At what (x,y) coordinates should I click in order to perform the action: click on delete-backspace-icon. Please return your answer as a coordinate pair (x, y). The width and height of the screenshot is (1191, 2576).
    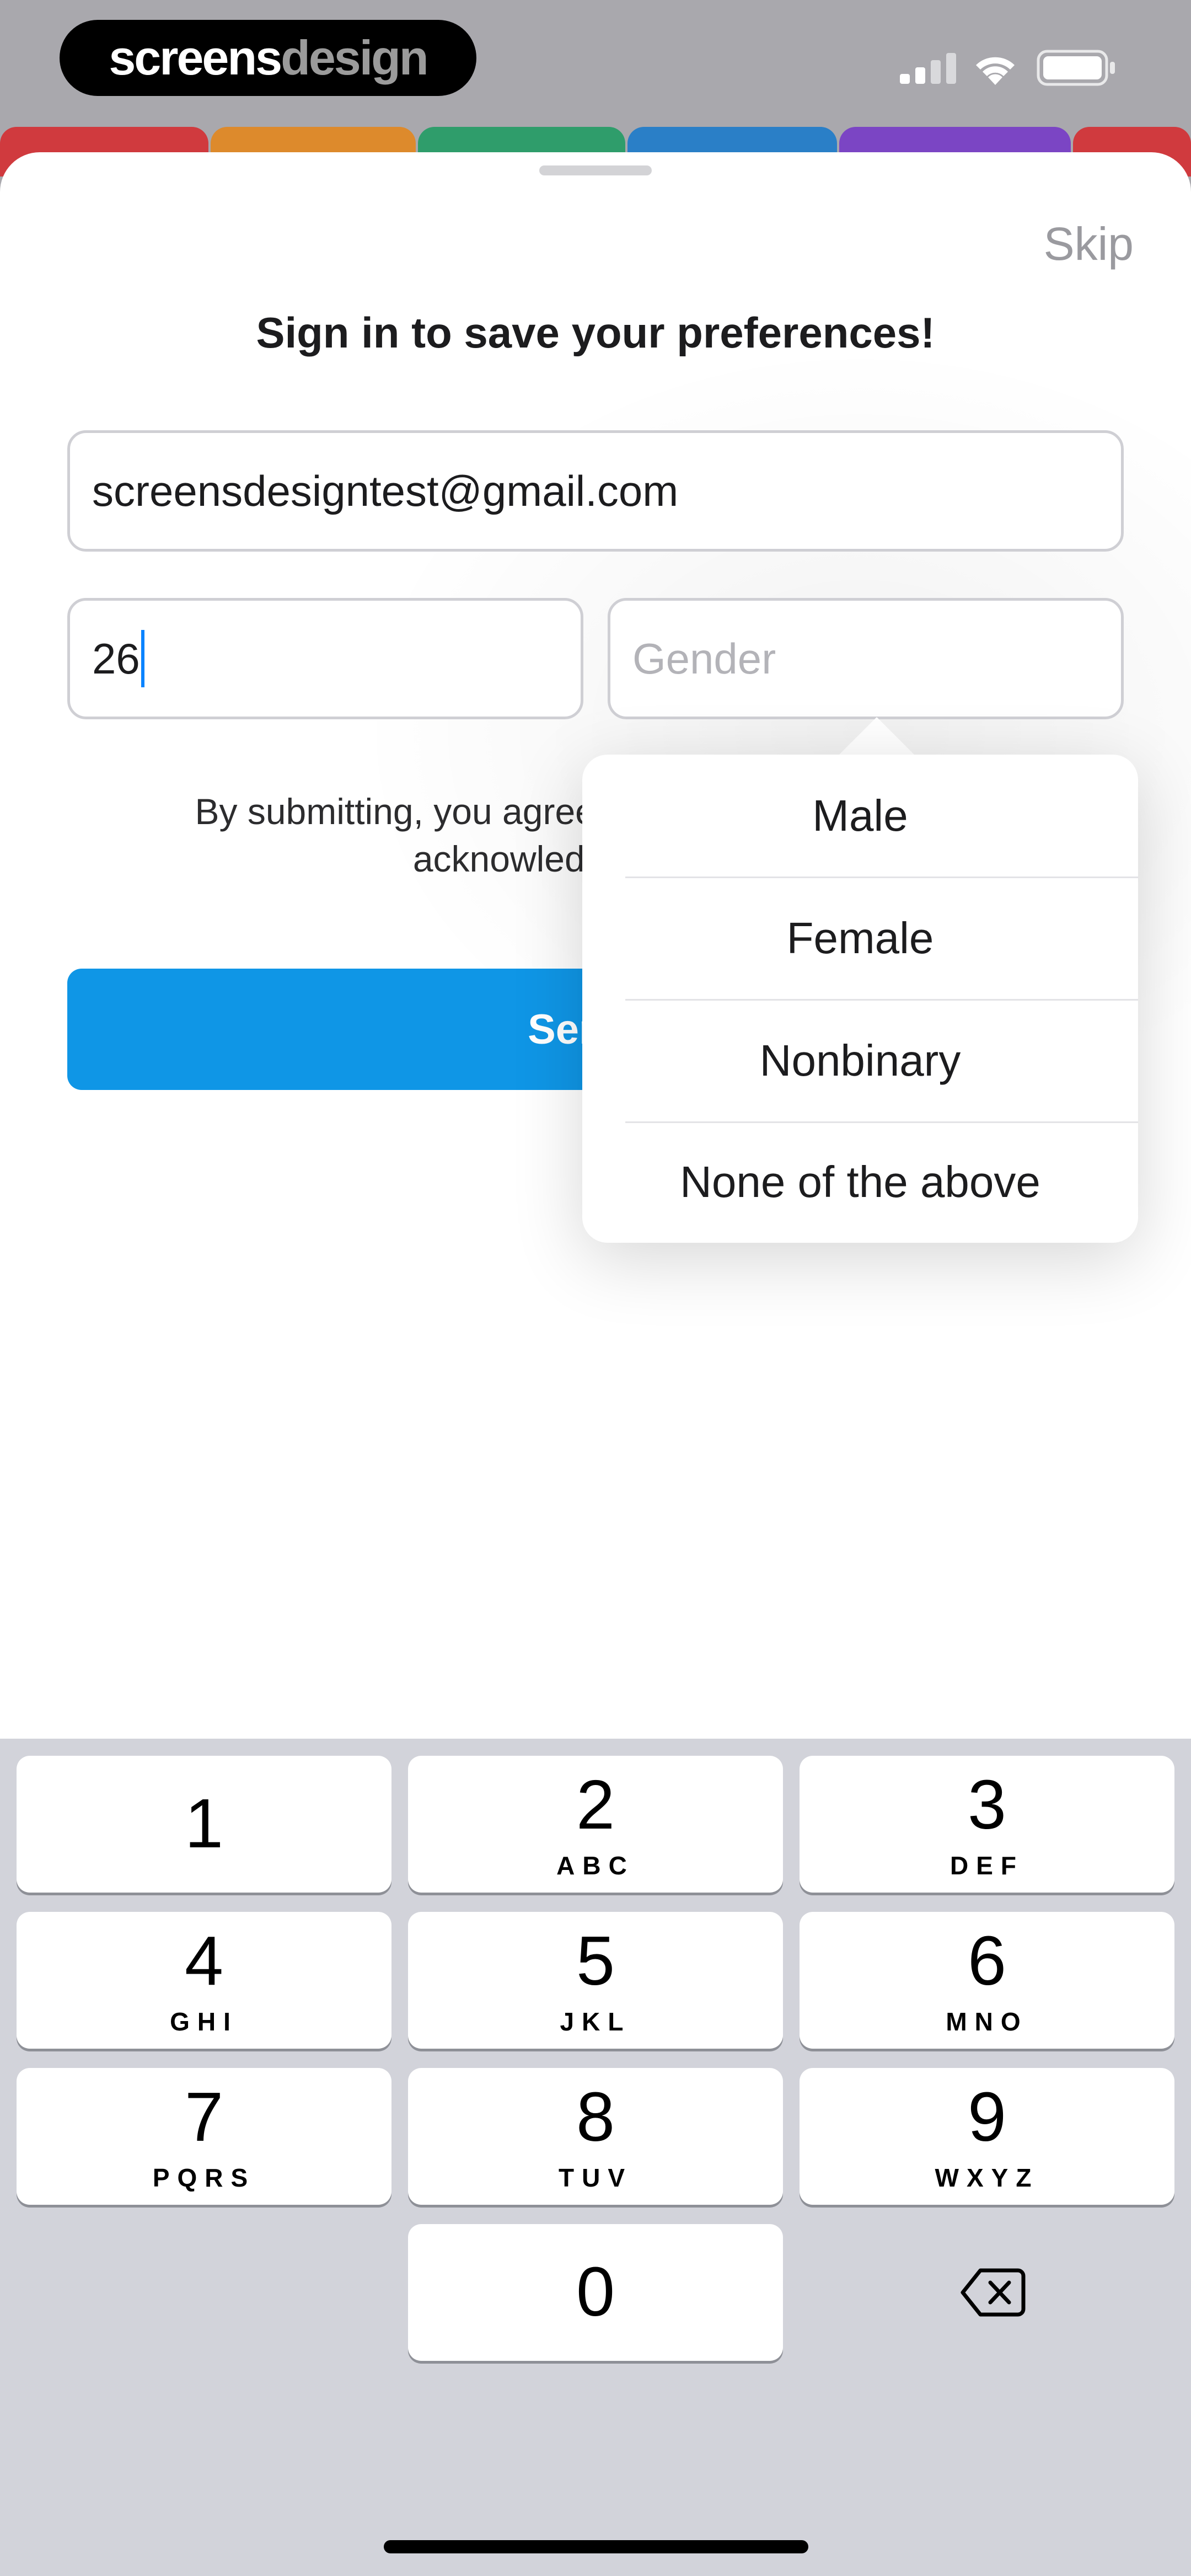
    Looking at the image, I should click on (993, 2292).